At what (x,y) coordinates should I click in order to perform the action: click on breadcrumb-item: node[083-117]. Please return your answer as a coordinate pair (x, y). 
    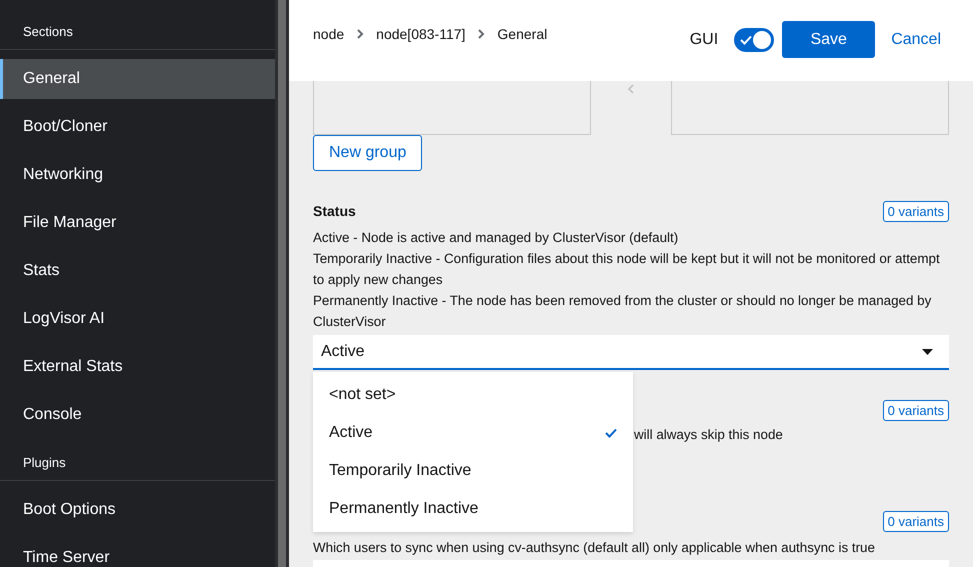
    Looking at the image, I should click on (421, 34).